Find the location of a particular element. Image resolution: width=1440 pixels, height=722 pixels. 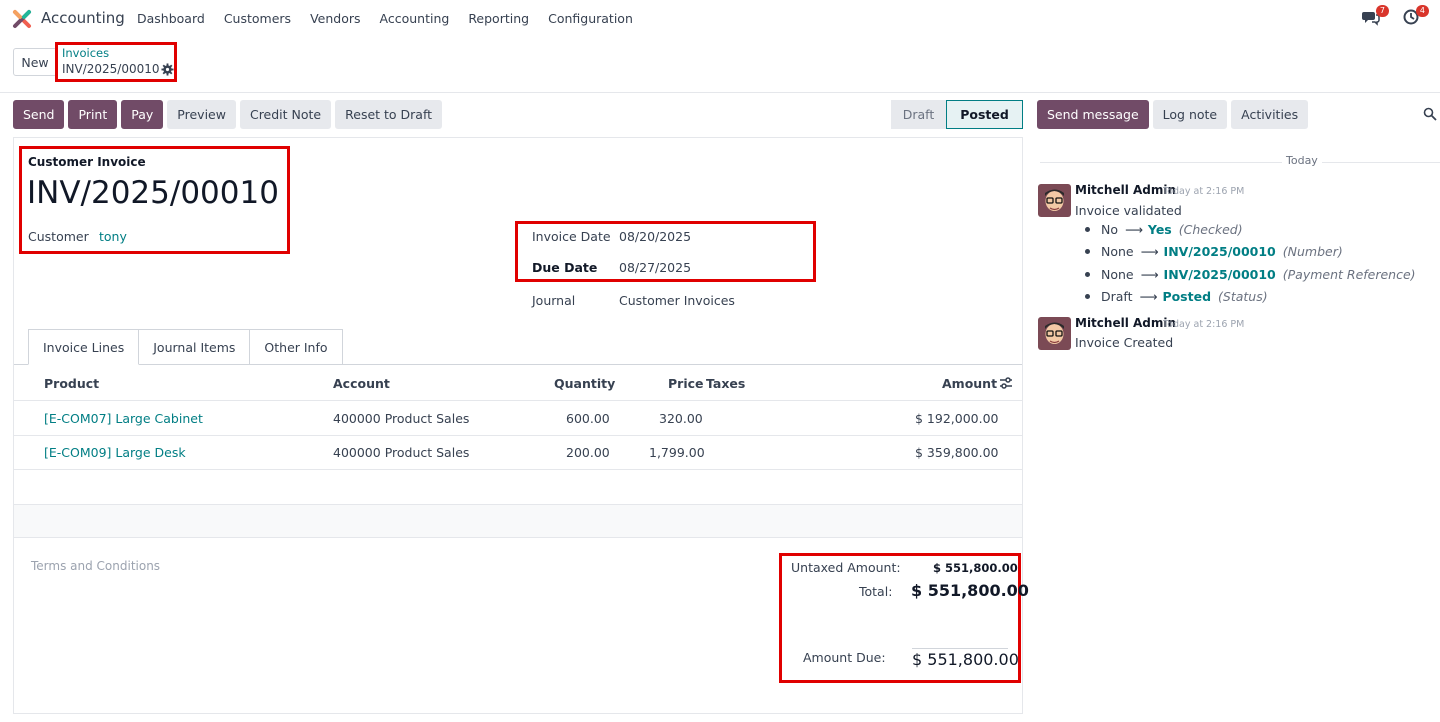

print-button: Print is located at coordinates (93, 114).